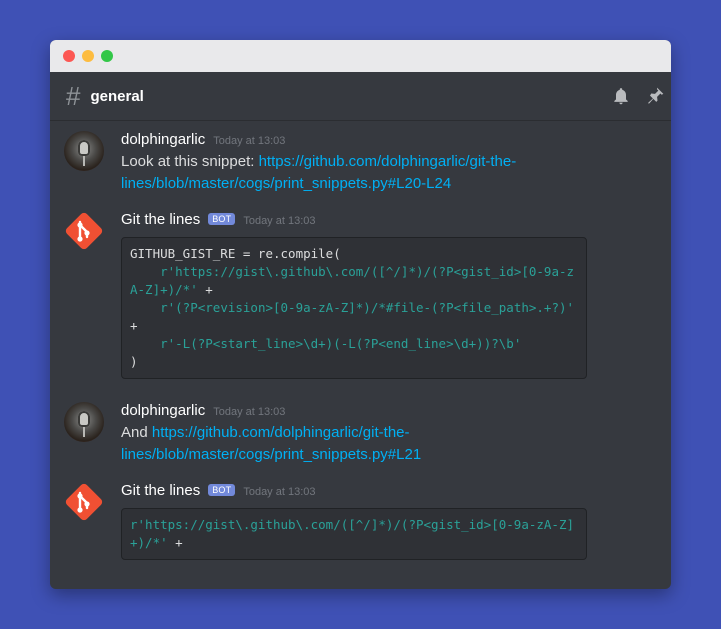  I want to click on code-line: GITHUB_GIST_RE = re.compile(, so click(354, 254).